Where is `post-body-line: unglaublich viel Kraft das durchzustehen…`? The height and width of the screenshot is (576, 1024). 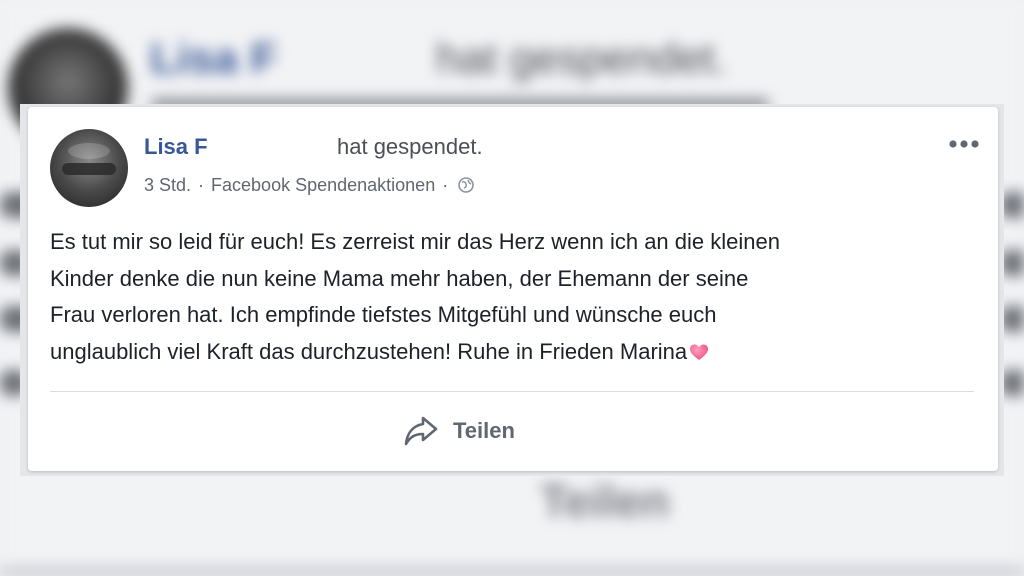 post-body-line: unglaublich viel Kraft das durchzustehen… is located at coordinates (369, 351).